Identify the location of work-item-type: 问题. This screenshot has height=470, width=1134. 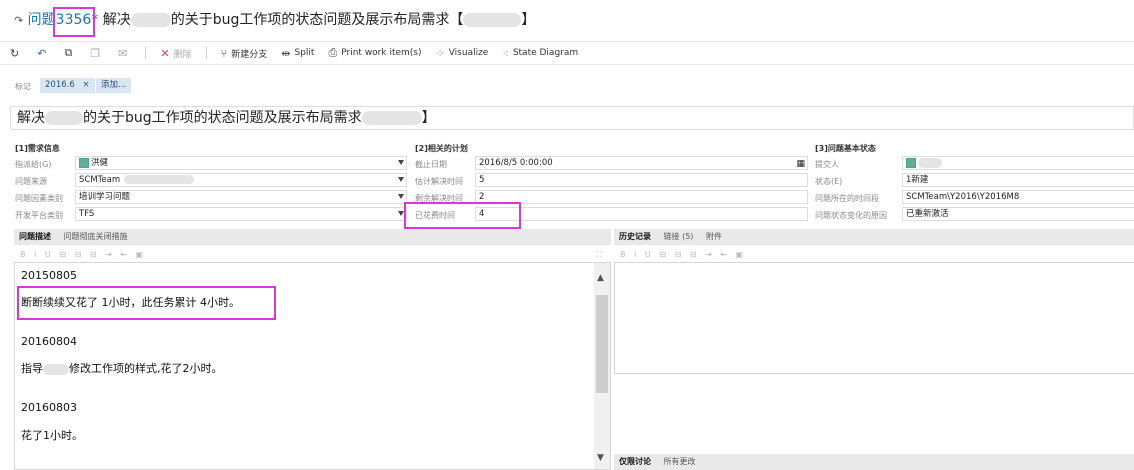
(41, 20).